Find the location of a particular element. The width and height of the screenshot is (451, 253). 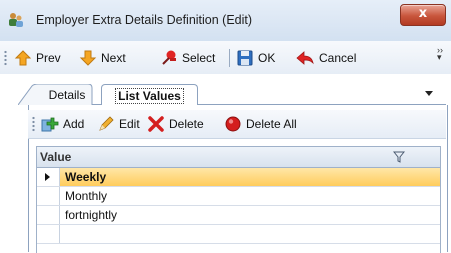

toolbar-separator is located at coordinates (229, 58).